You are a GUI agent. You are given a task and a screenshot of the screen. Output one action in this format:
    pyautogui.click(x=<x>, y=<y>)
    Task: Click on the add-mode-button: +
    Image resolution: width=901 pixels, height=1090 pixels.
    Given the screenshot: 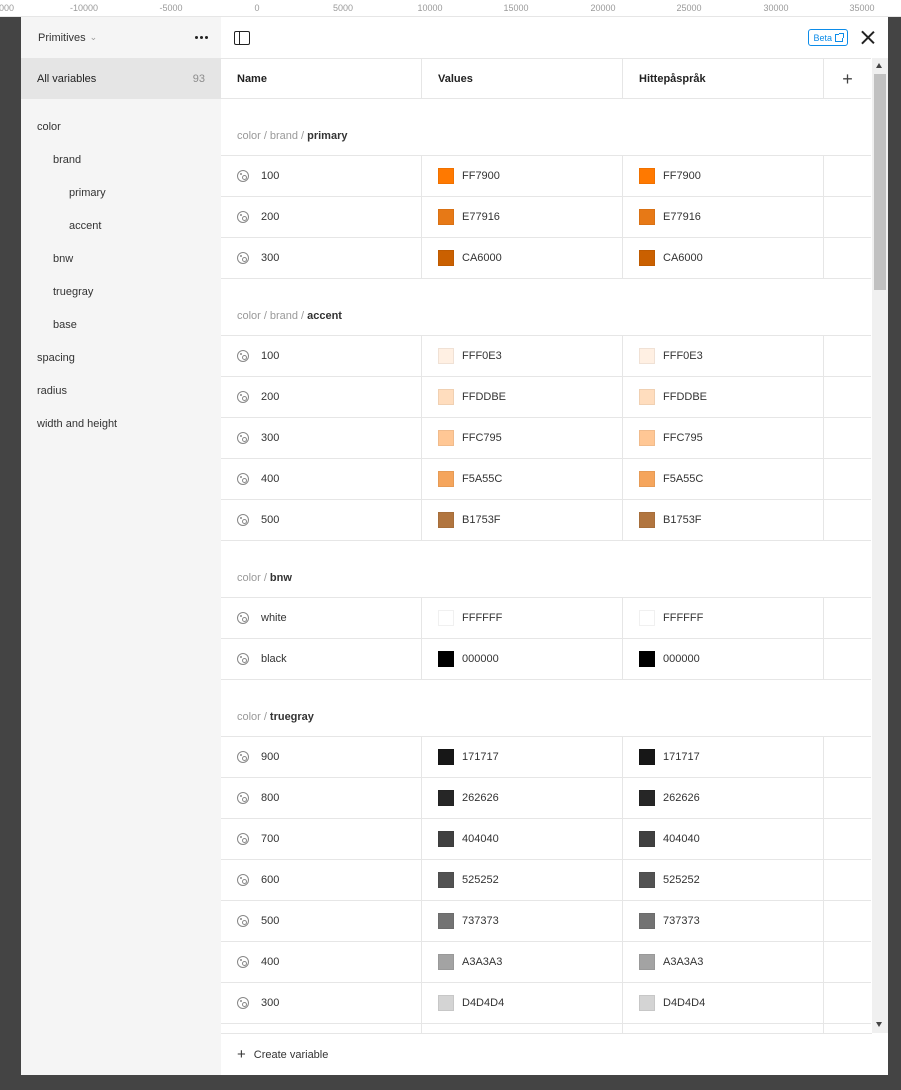 What is the action you would take?
    pyautogui.click(x=847, y=78)
    